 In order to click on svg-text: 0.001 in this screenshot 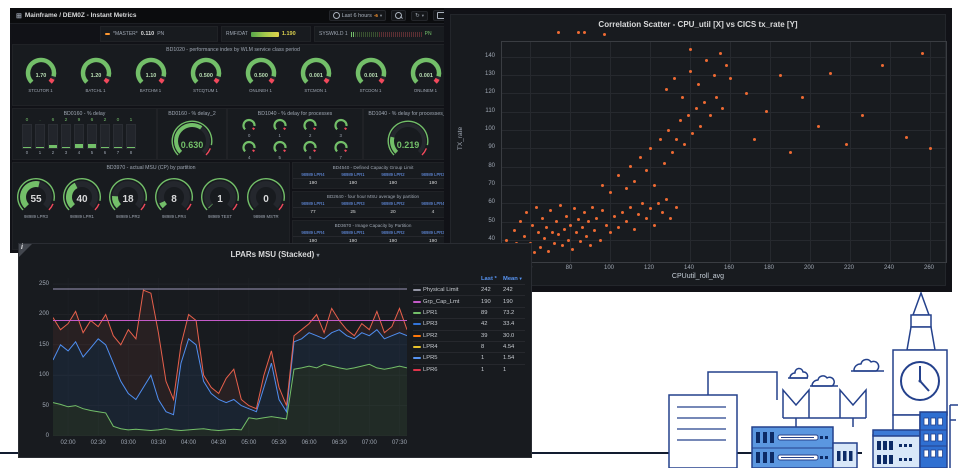, I will do `click(371, 76)`.